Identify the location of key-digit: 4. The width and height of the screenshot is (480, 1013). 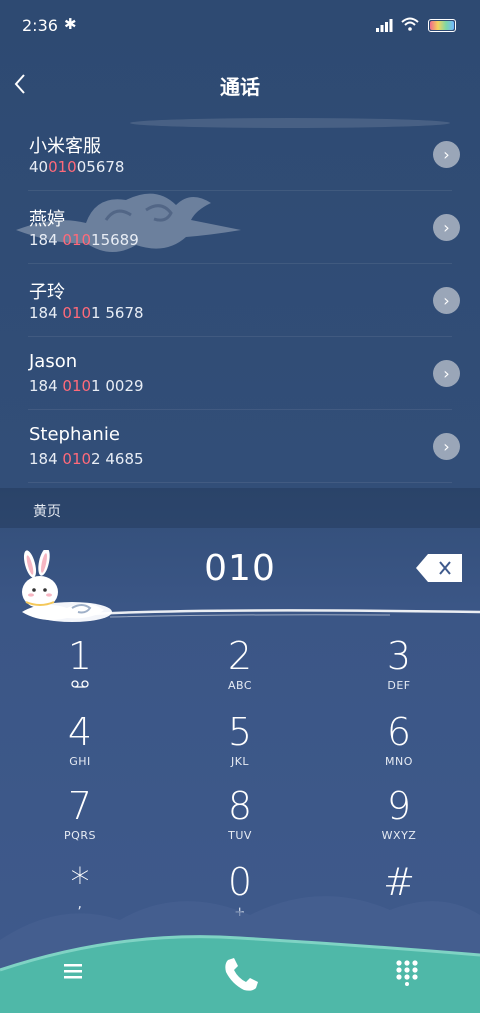
(80, 732).